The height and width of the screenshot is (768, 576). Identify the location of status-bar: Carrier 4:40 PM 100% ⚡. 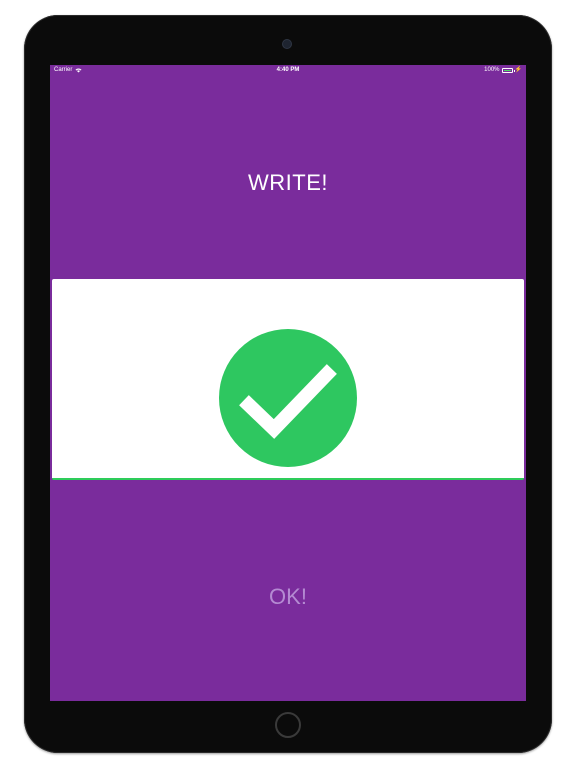
(288, 70).